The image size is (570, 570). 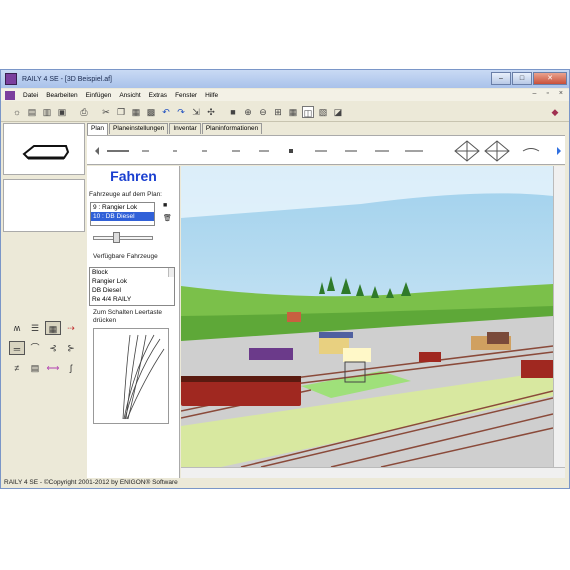 I want to click on print-icon: ⎙, so click(x=84, y=112).